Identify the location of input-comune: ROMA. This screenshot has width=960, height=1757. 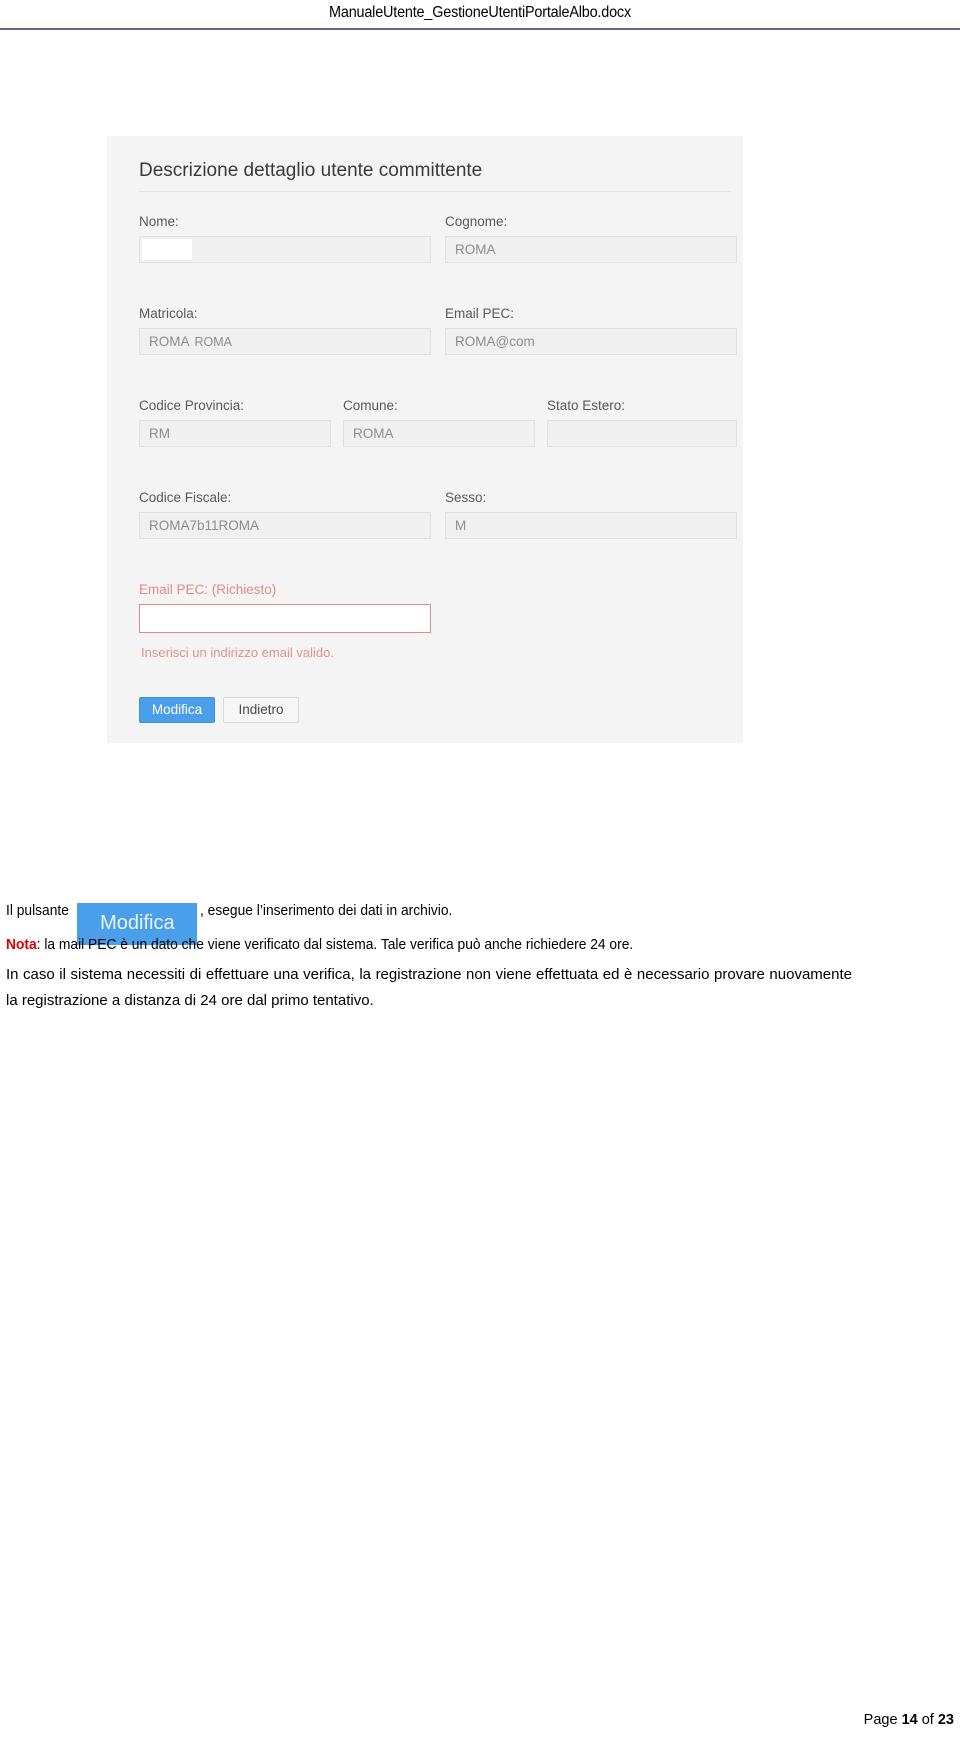
(439, 433).